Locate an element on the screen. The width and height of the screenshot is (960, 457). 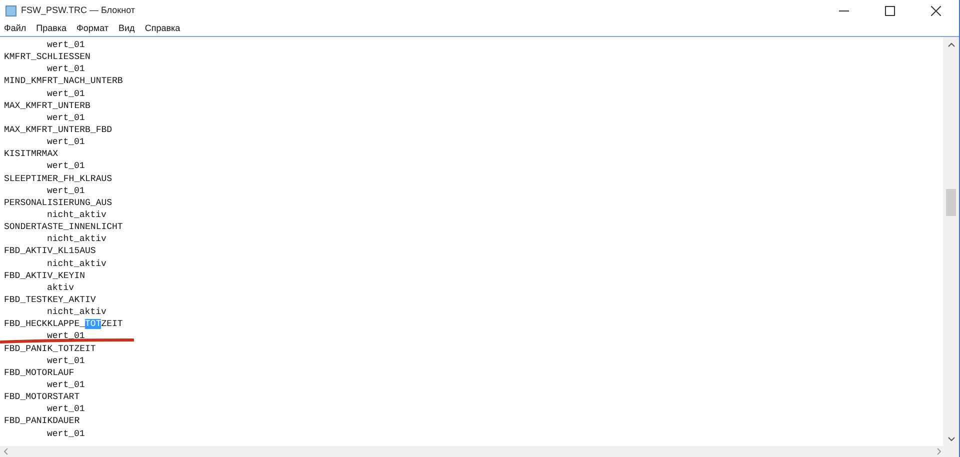
text-line: FBD_TESTKEY_AKTIV is located at coordinates (50, 299).